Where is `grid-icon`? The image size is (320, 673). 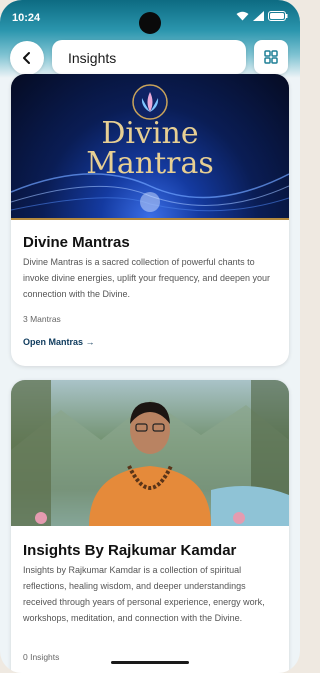 grid-icon is located at coordinates (271, 57).